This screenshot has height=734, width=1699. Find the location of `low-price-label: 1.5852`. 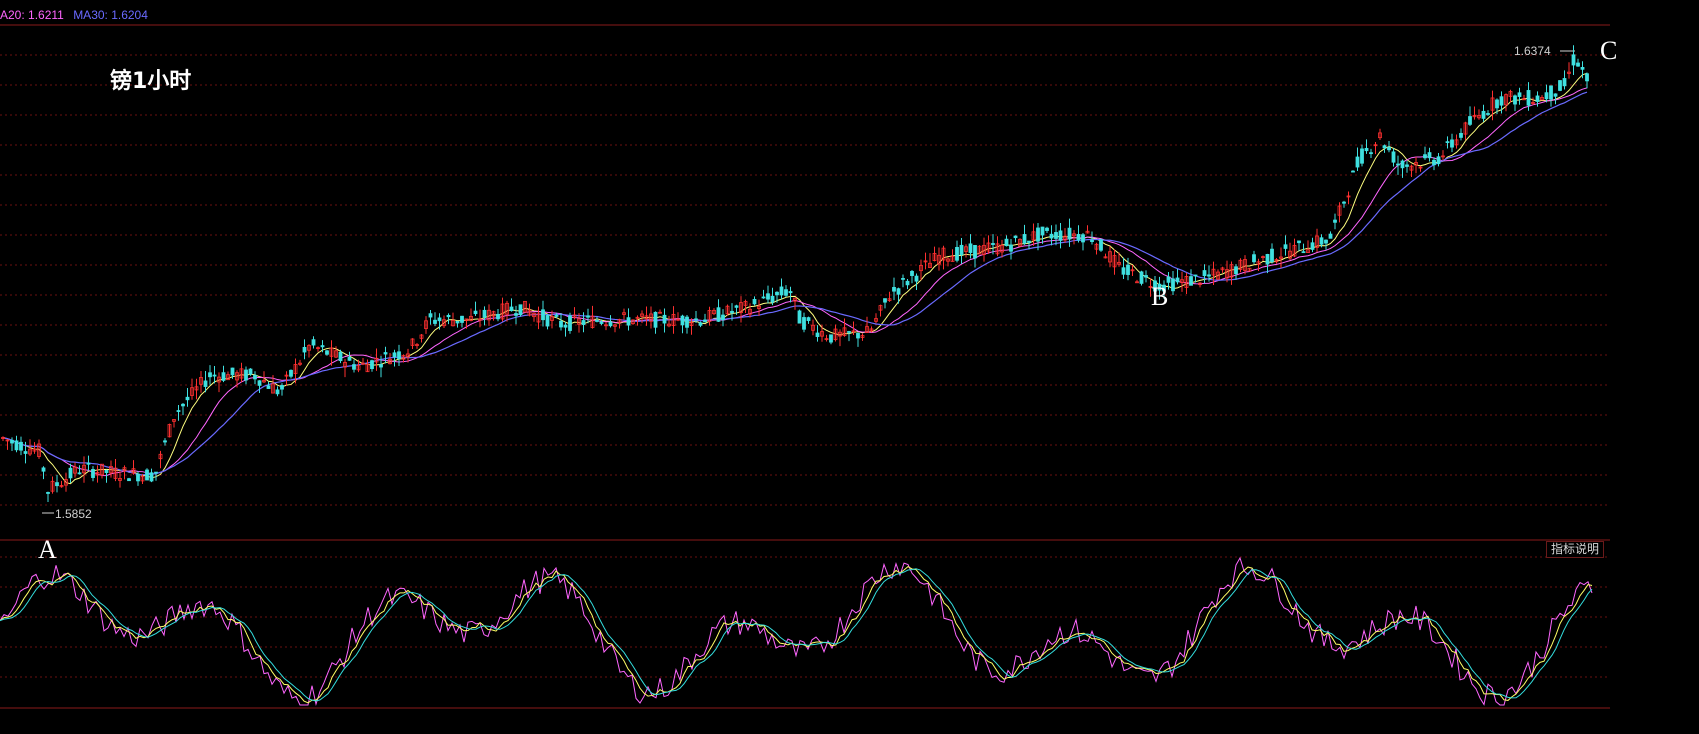

low-price-label: 1.5852 is located at coordinates (73, 514).